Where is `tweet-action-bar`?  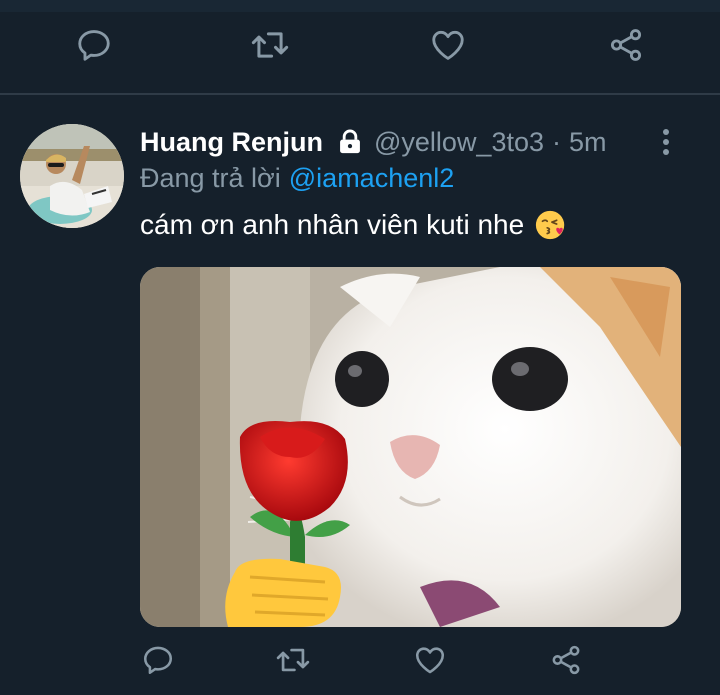
tweet-action-bar is located at coordinates (360, 662).